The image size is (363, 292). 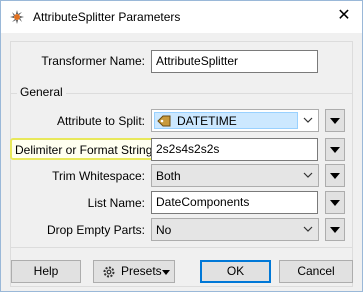 What do you see at coordinates (85, 150) in the screenshot?
I see `delimiter-label: Delimiter or Format String:` at bounding box center [85, 150].